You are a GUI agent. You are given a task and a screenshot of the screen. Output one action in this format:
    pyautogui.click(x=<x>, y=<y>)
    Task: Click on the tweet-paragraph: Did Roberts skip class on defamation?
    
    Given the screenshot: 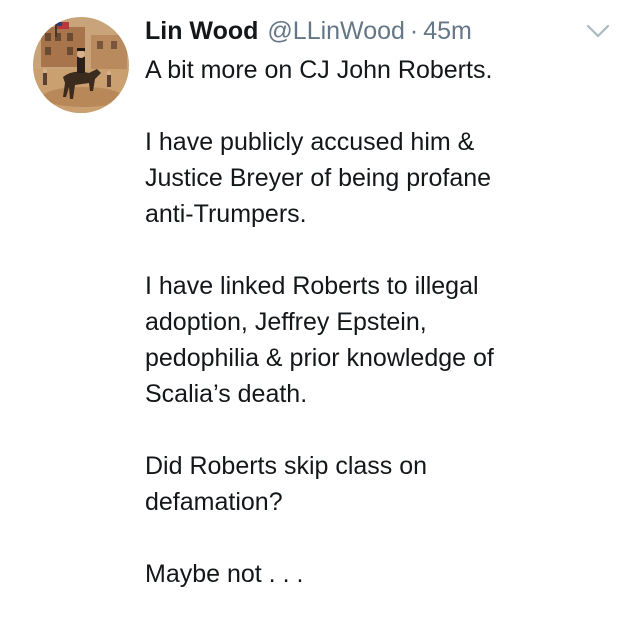 What is the action you would take?
    pyautogui.click(x=380, y=484)
    